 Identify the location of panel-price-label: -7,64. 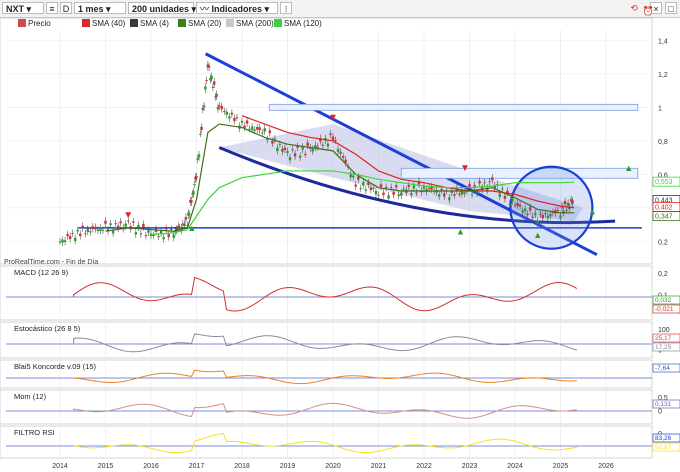
(662, 368).